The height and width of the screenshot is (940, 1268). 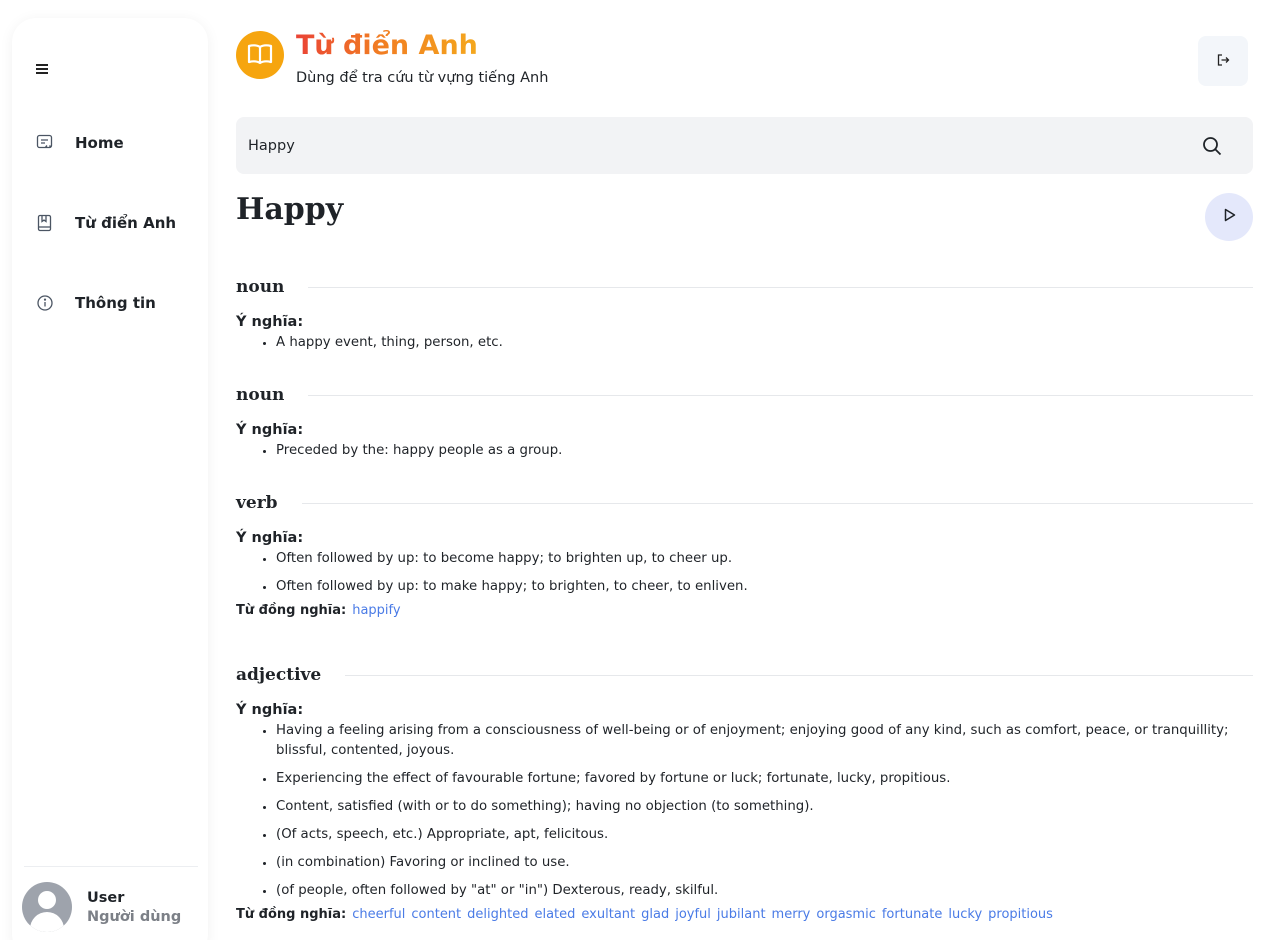 I want to click on search-bar, so click(x=744, y=145).